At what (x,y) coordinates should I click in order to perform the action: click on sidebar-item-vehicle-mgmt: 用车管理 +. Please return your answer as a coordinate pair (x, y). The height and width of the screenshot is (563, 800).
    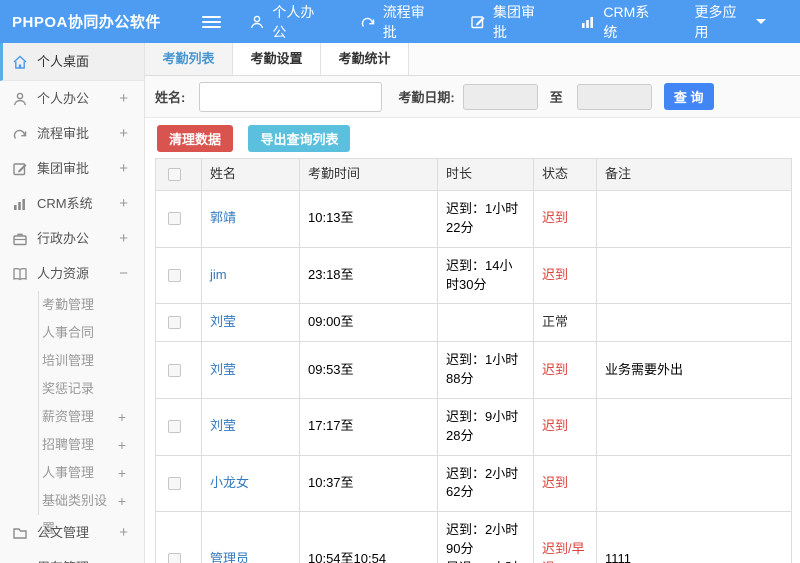
    Looking at the image, I should click on (72, 556).